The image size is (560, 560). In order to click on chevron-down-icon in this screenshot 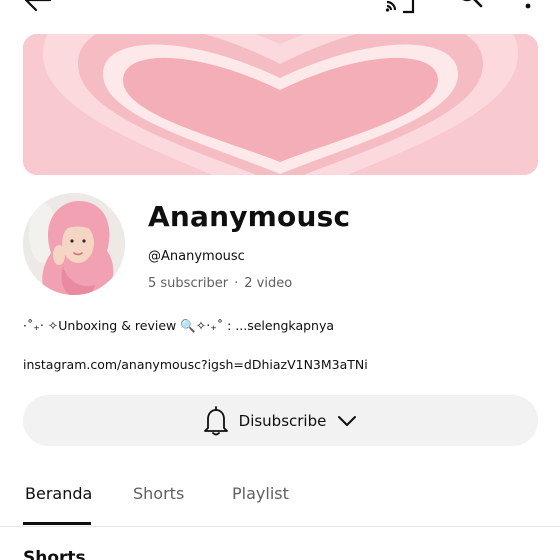, I will do `click(347, 421)`.